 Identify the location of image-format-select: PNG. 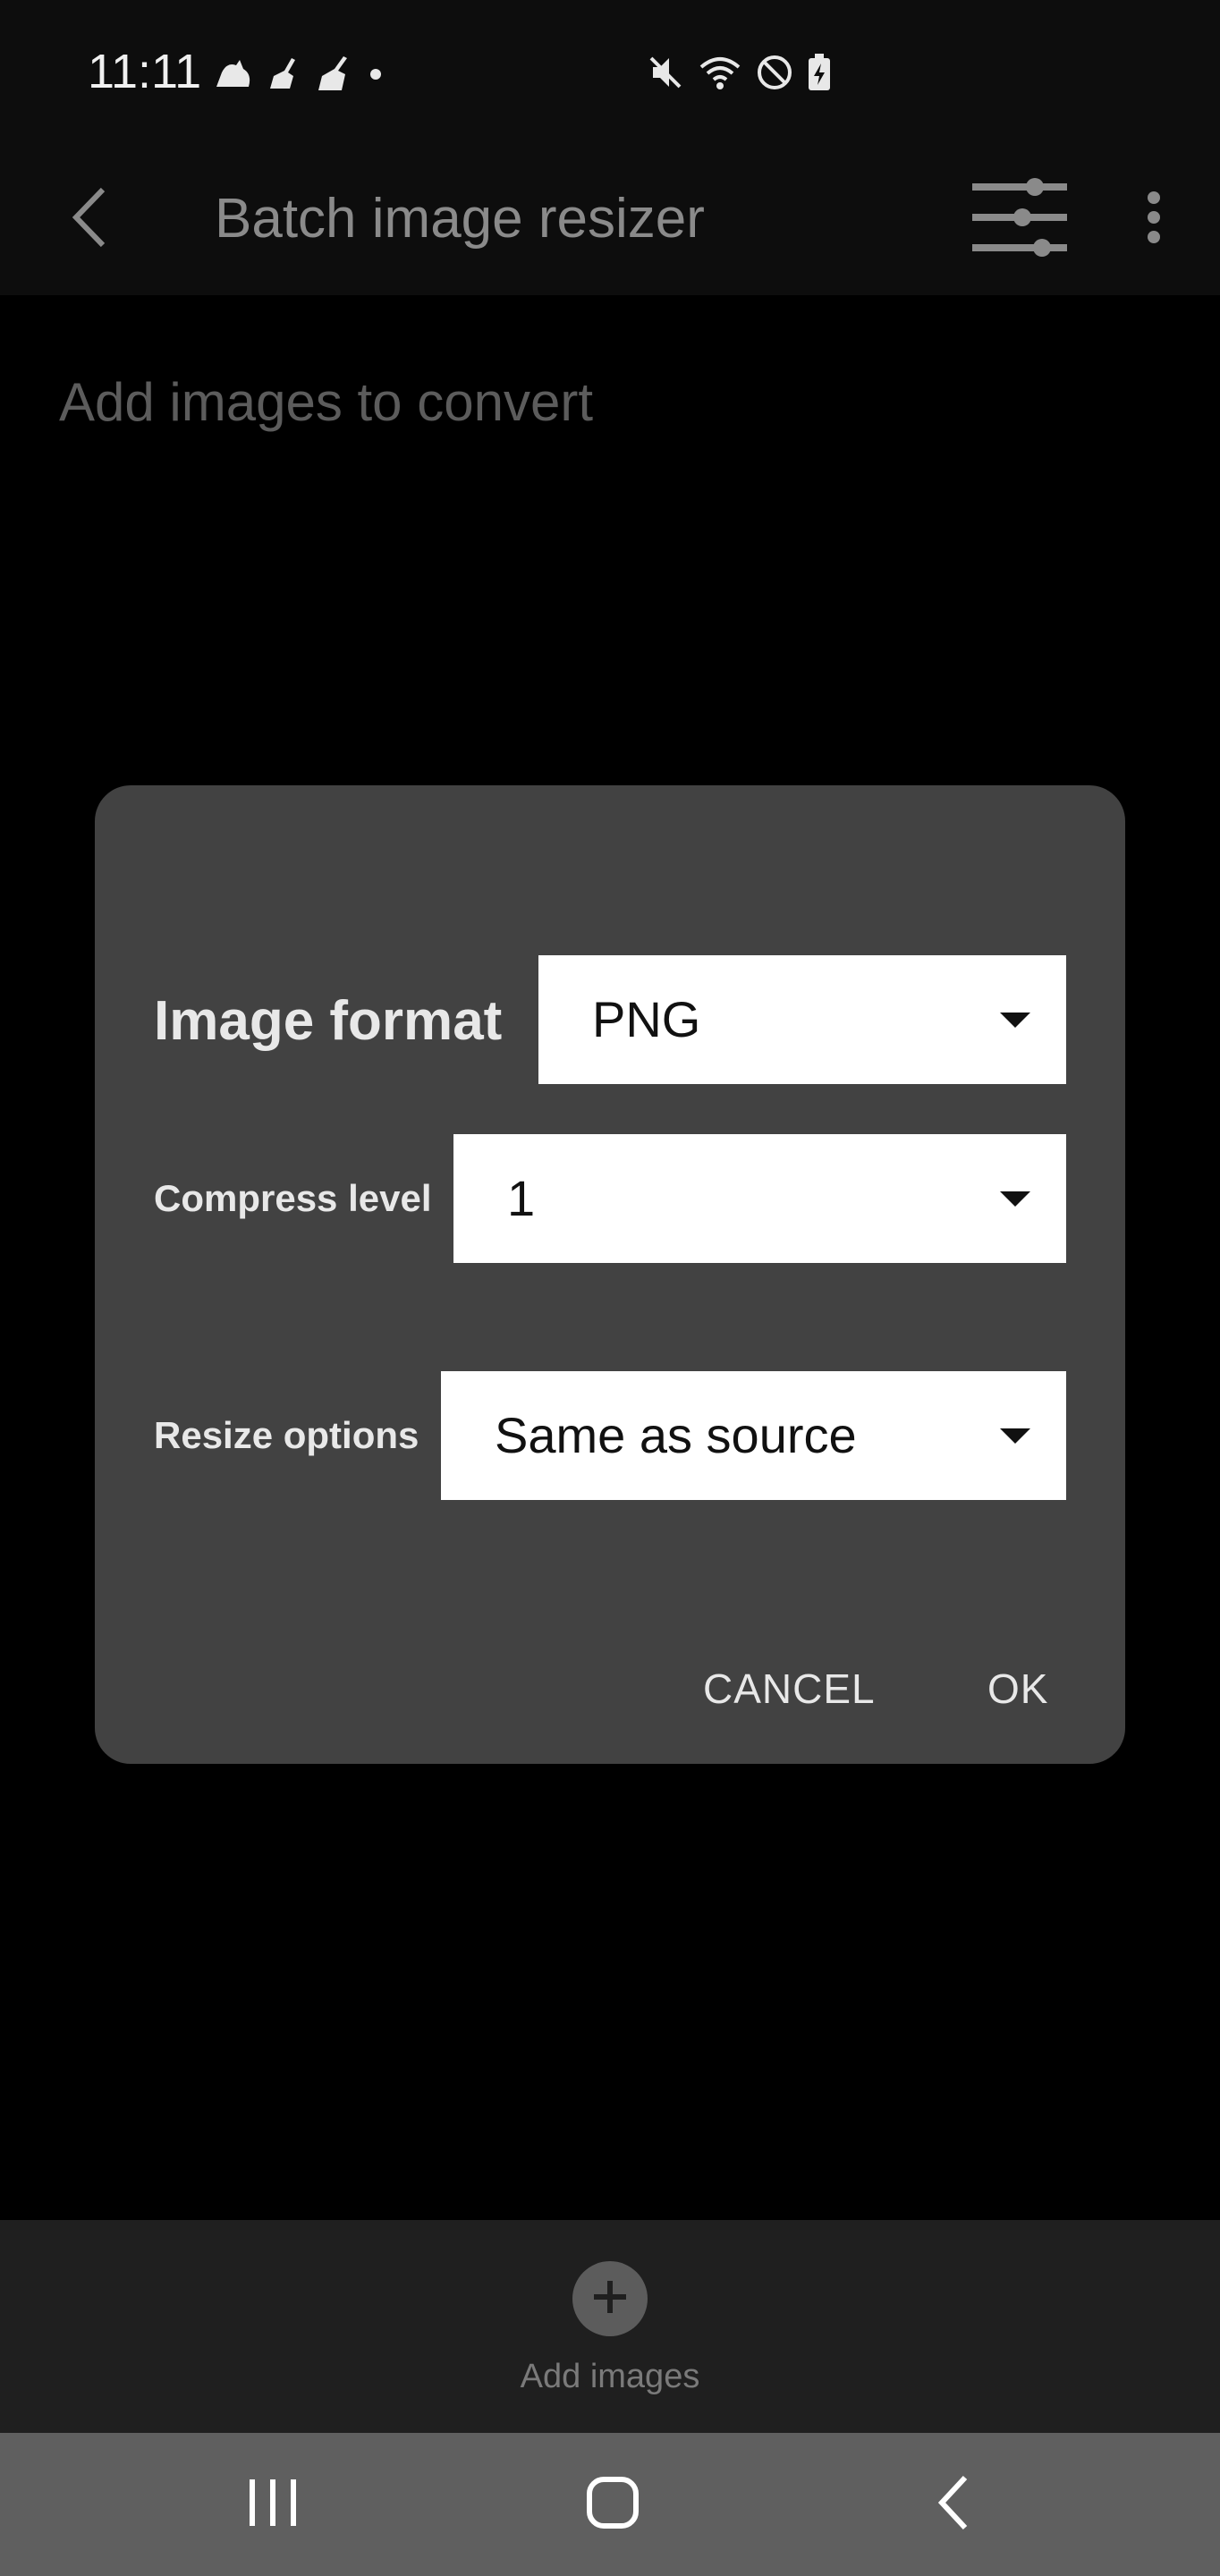
(802, 1019).